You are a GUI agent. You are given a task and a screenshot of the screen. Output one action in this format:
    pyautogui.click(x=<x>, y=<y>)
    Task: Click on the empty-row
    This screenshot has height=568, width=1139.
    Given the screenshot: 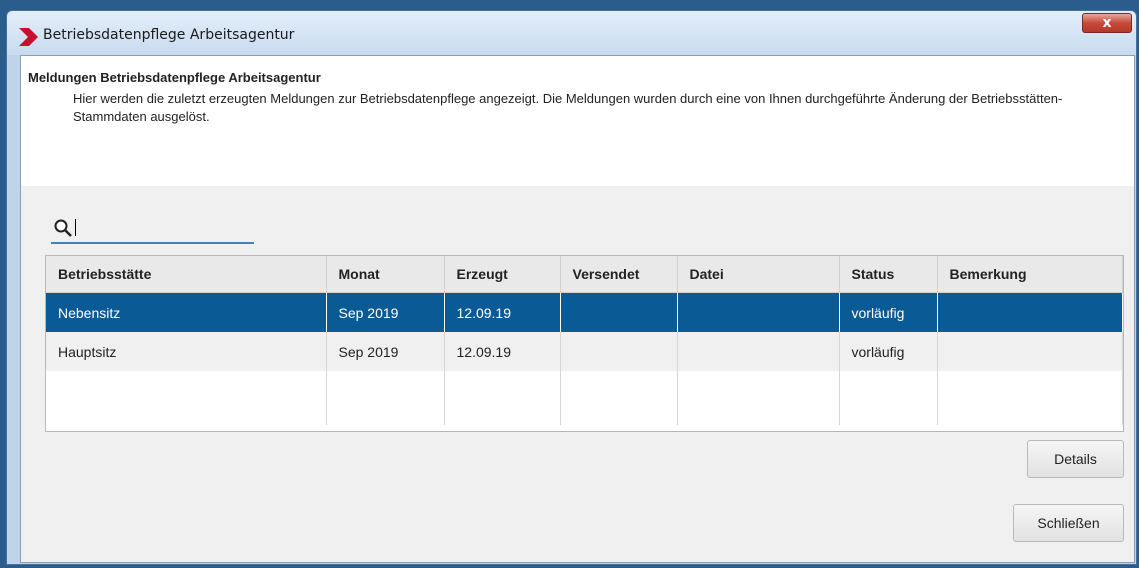 What is the action you would take?
    pyautogui.click(x=584, y=398)
    